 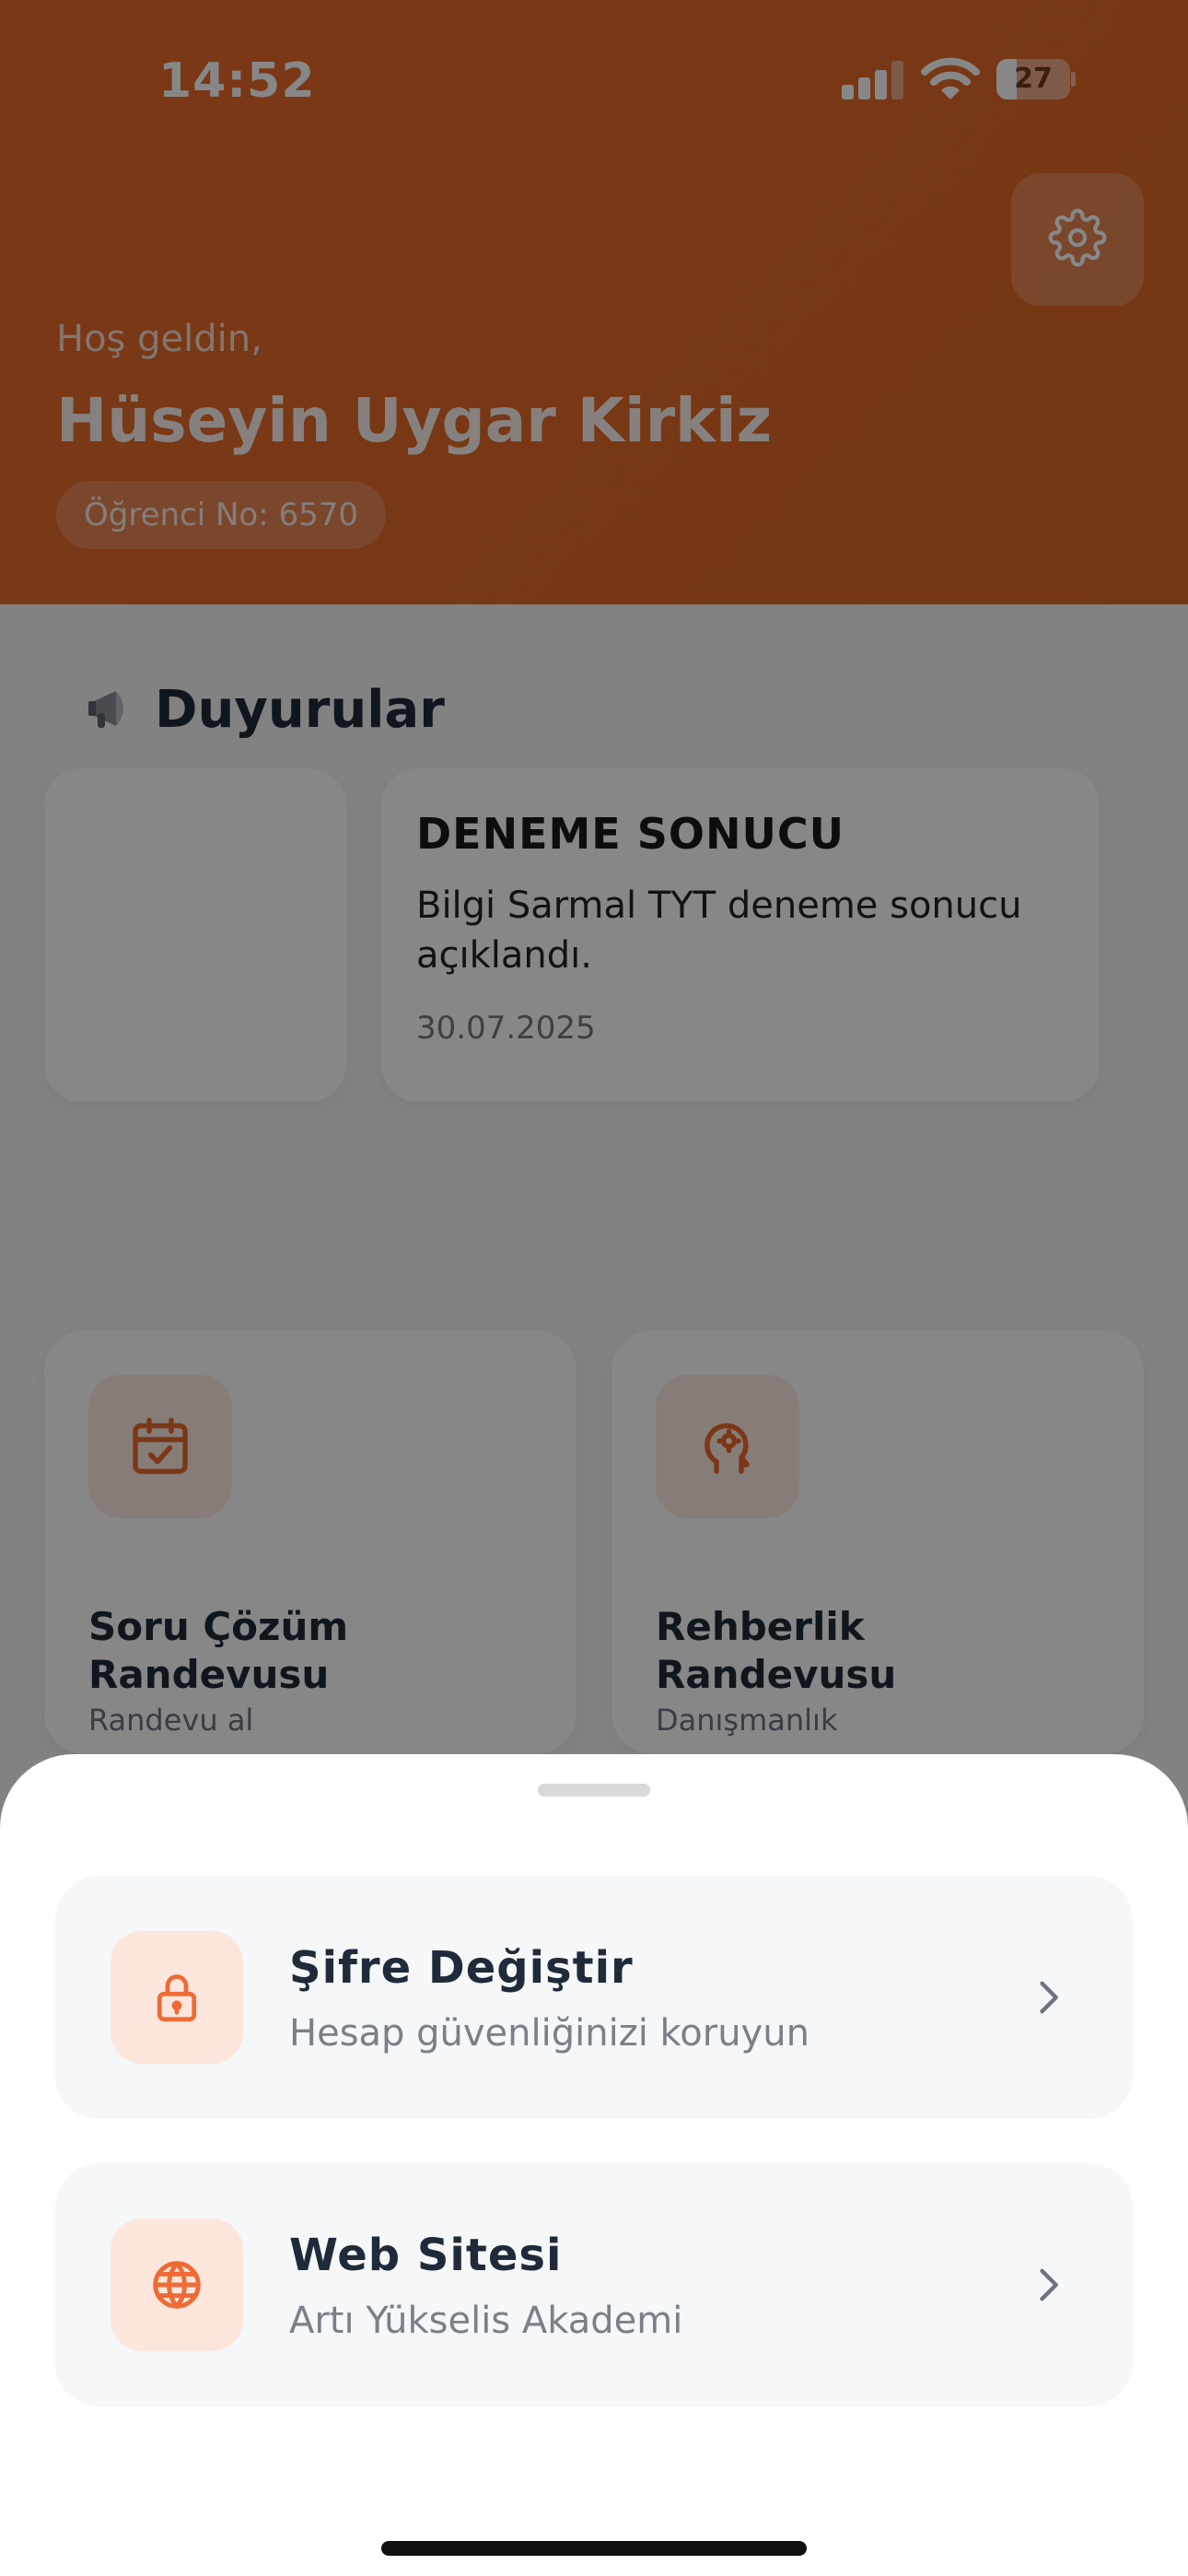 What do you see at coordinates (594, 1790) in the screenshot?
I see `sheet-grabber` at bounding box center [594, 1790].